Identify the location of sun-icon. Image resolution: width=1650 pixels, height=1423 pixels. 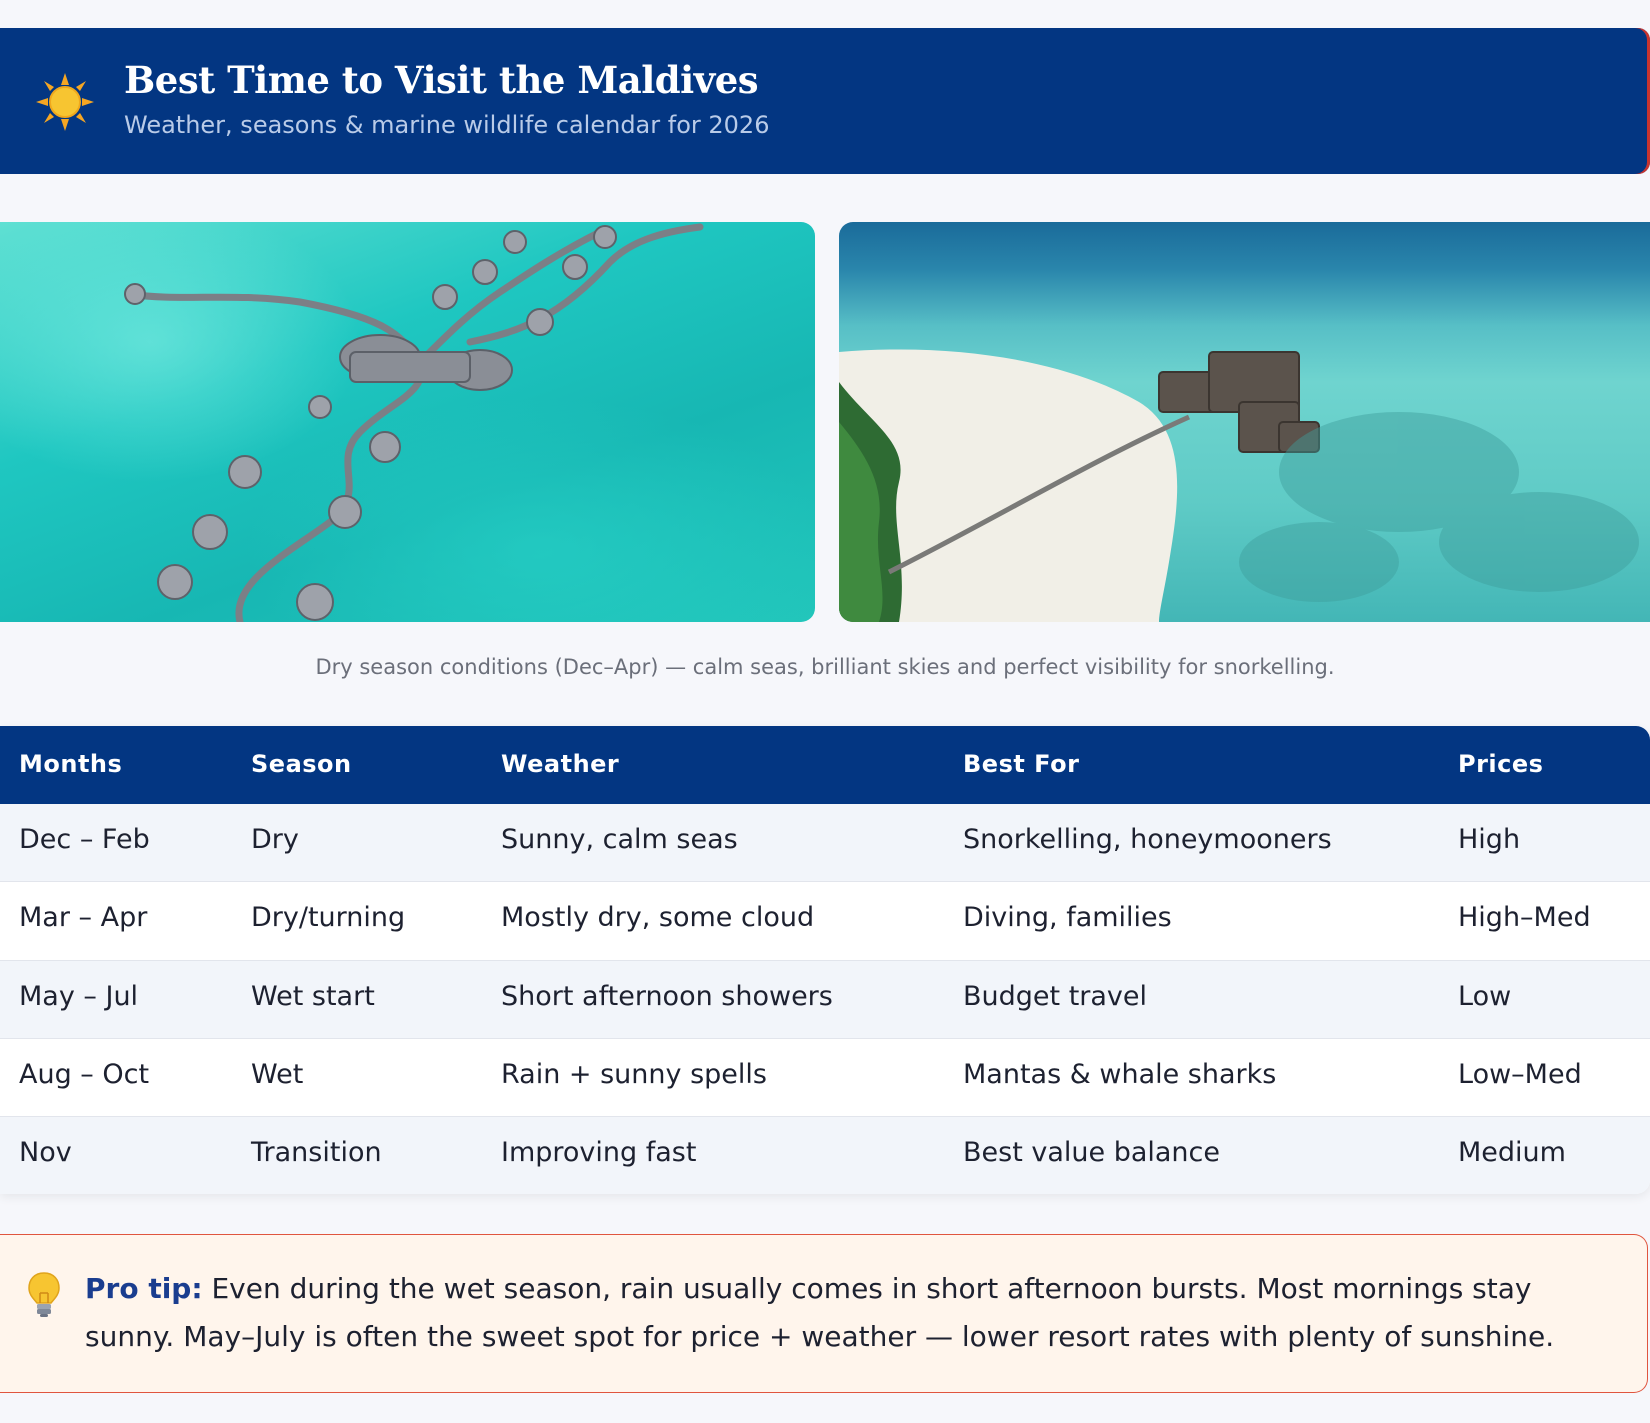
(65, 102).